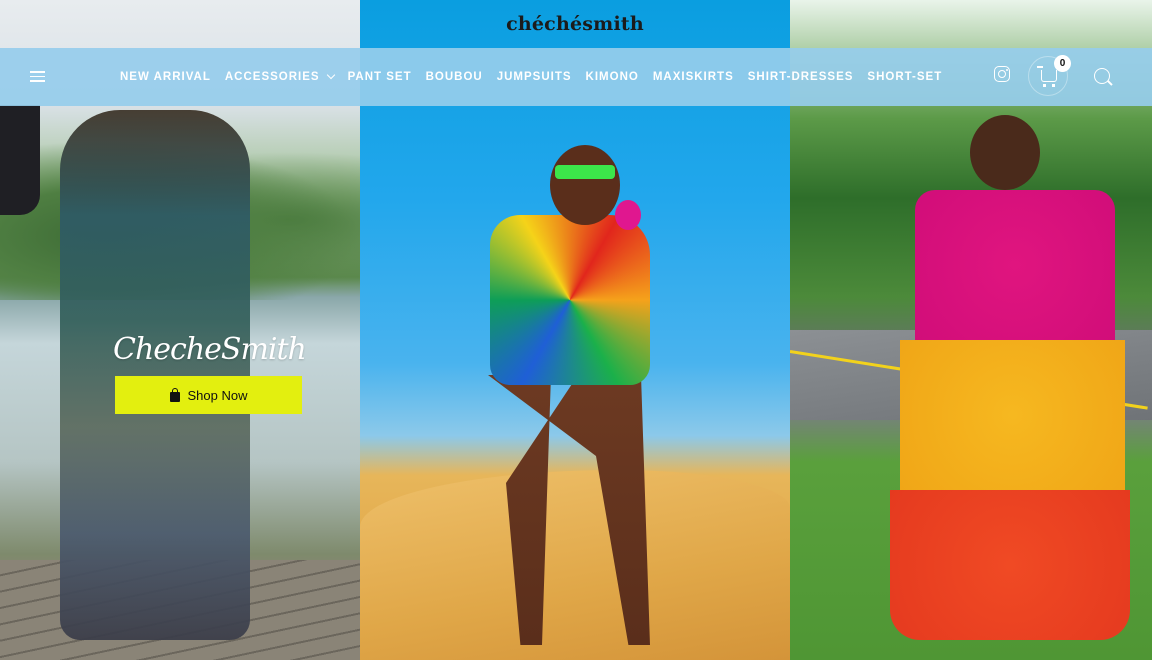 The height and width of the screenshot is (660, 1152). I want to click on nav-item-jumpsuits: JUMPSUITS, so click(534, 77).